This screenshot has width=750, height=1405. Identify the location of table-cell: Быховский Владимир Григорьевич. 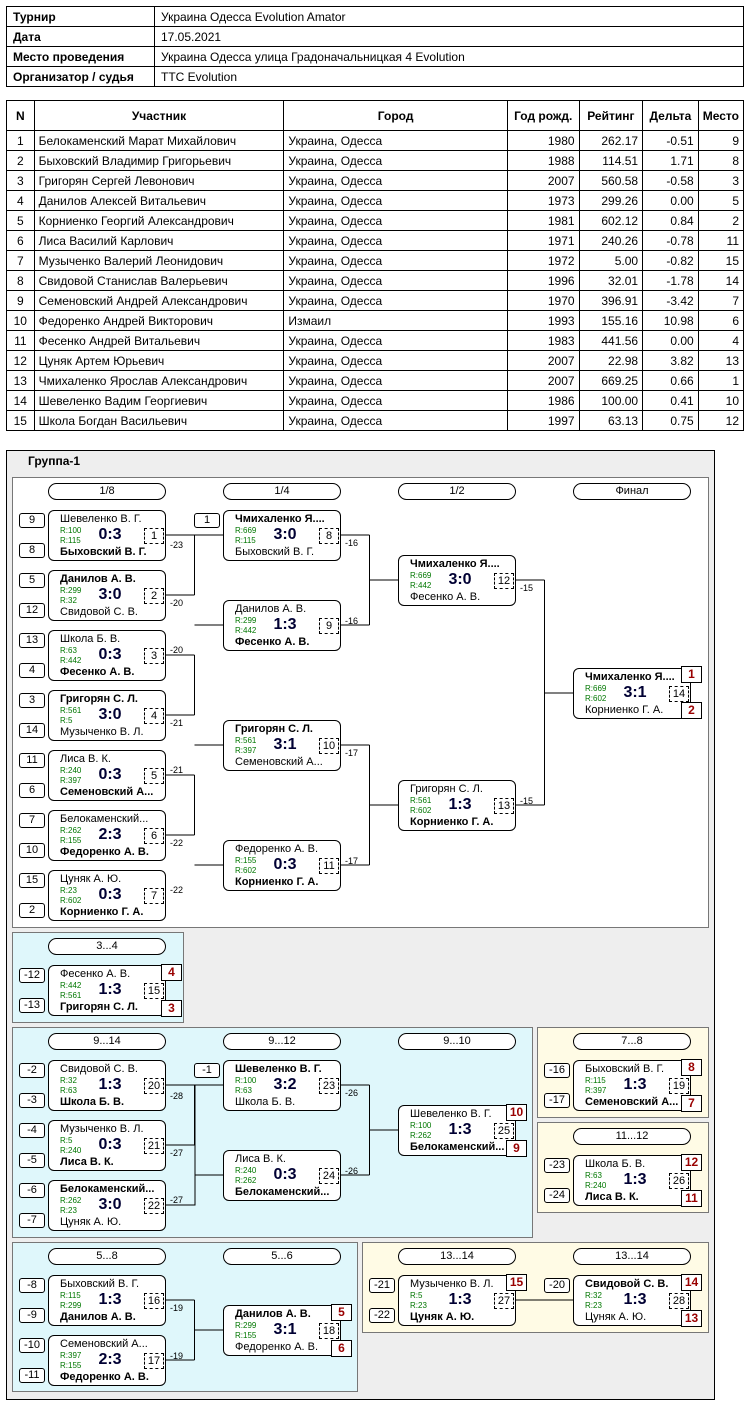
(159, 160).